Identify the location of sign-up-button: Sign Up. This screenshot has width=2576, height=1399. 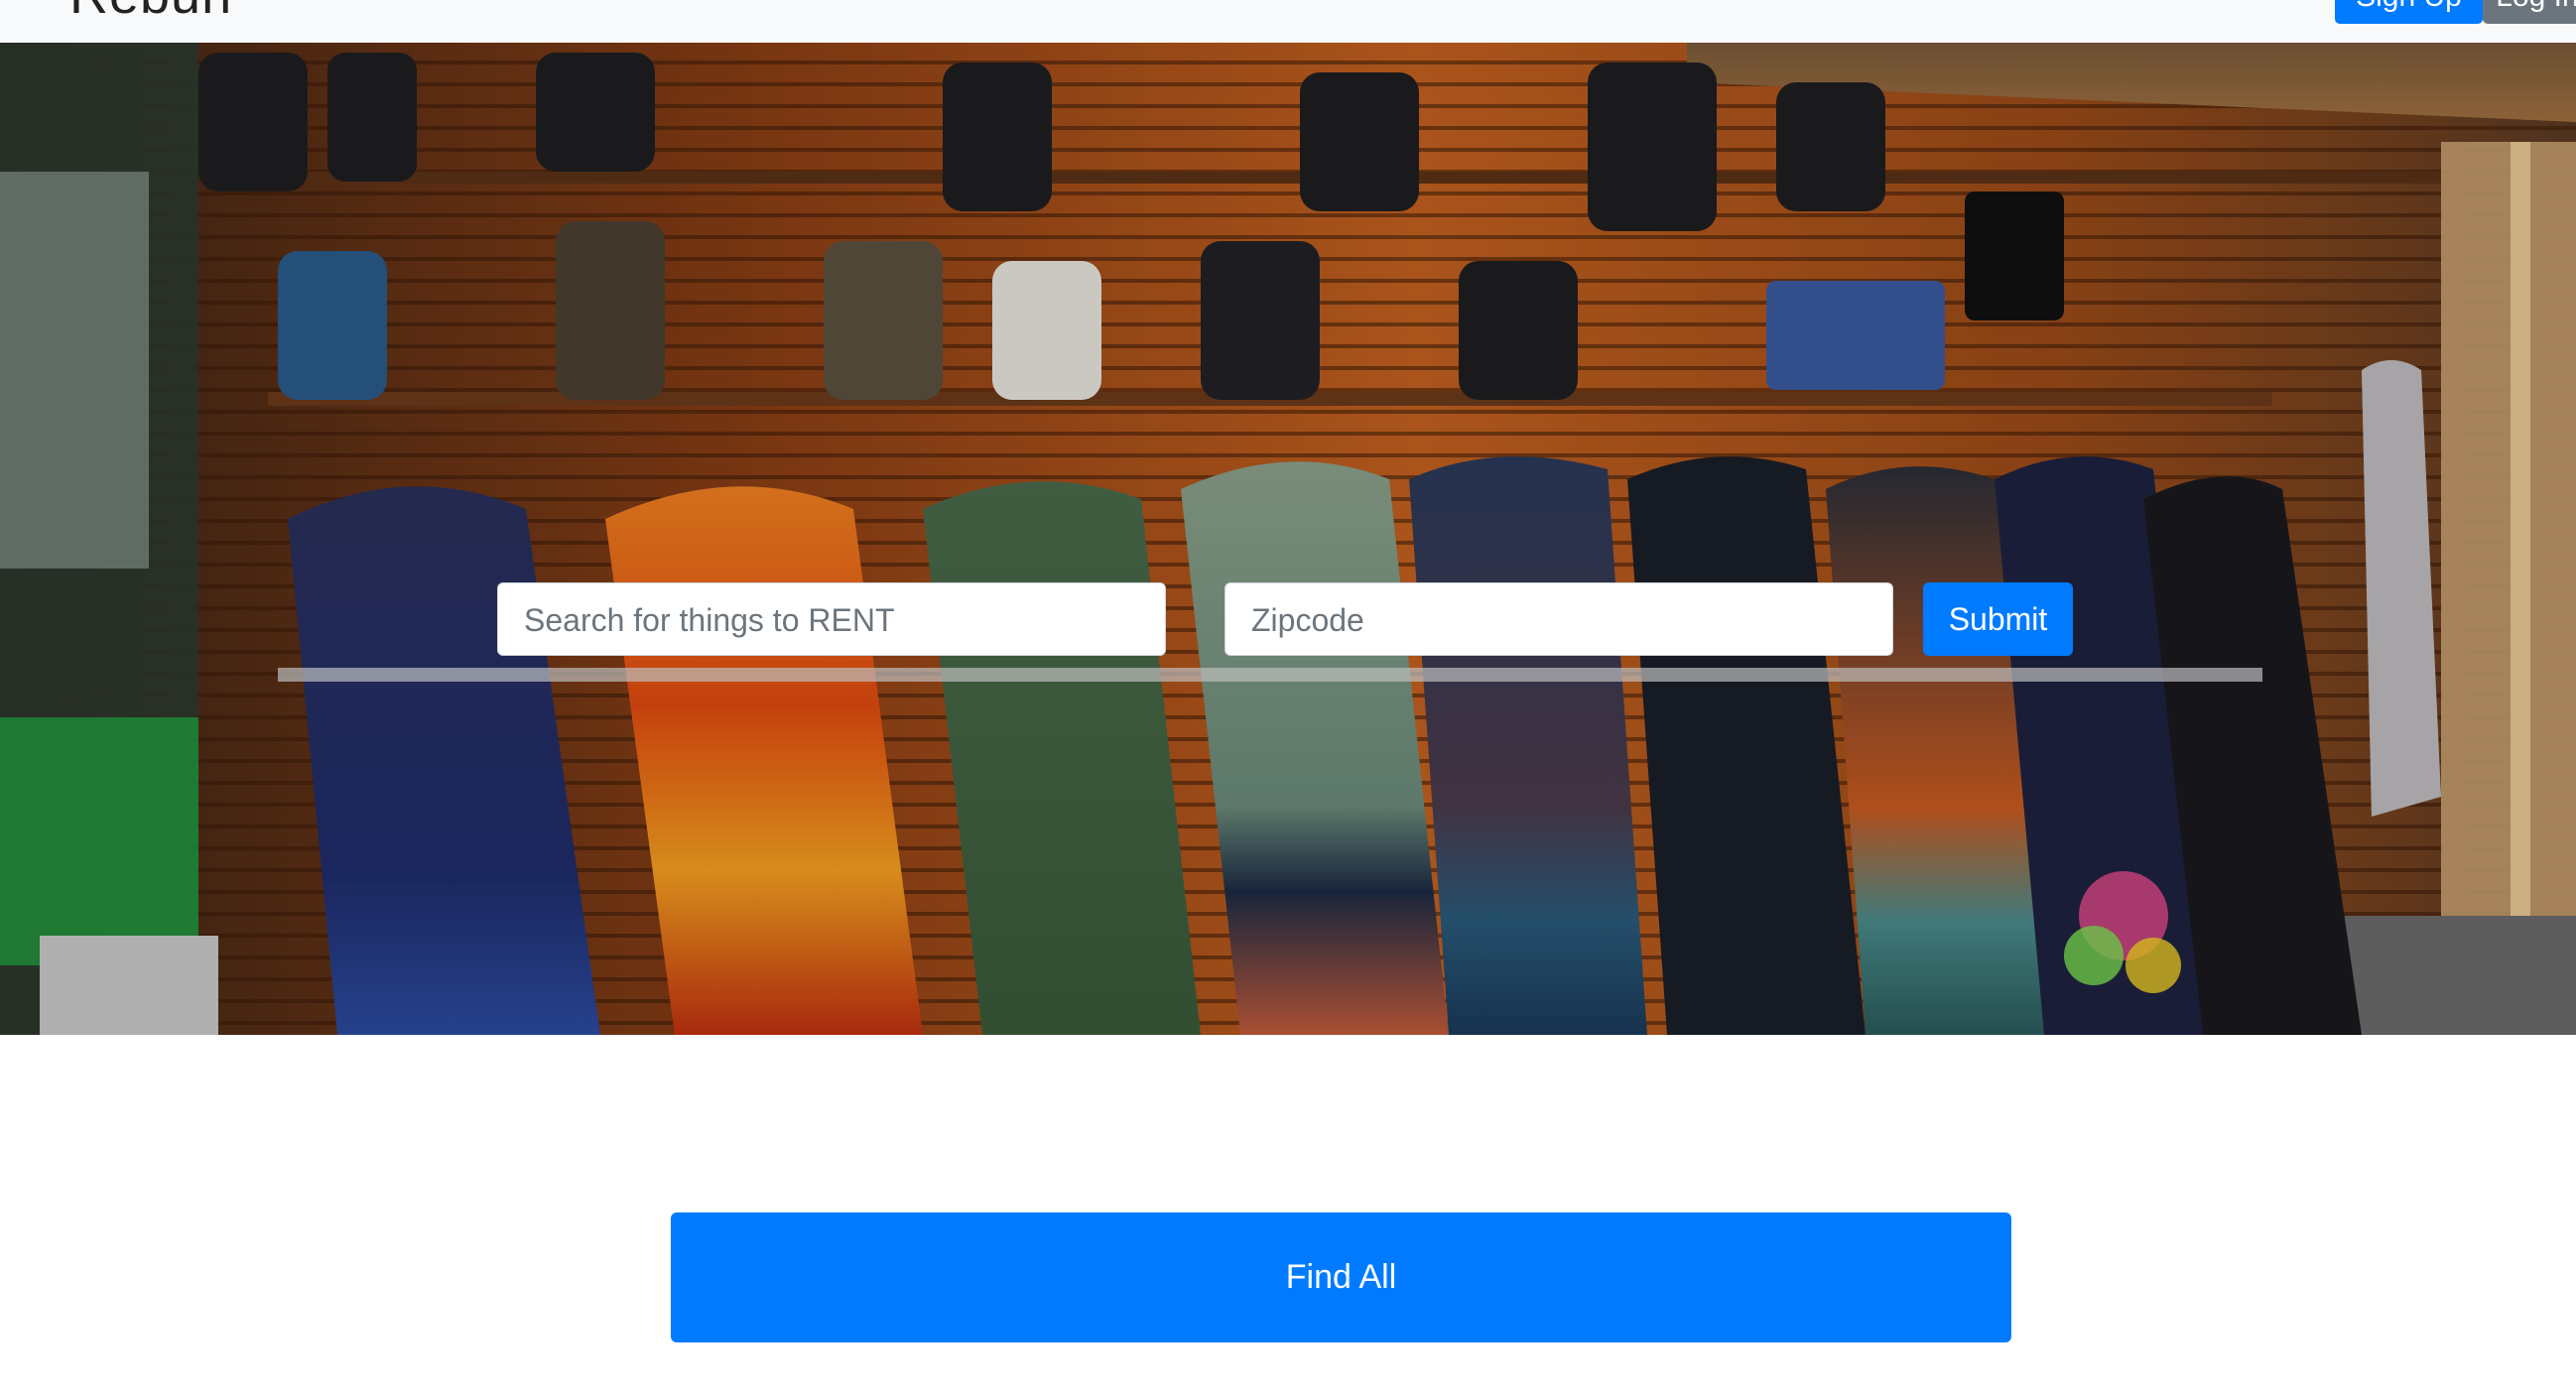
(2409, 12).